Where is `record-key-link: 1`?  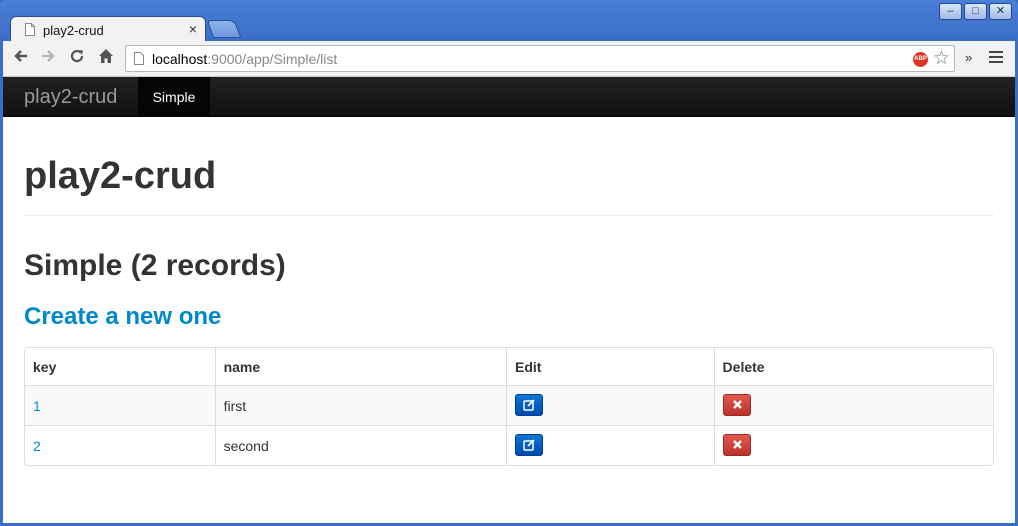
record-key-link: 1 is located at coordinates (37, 406).